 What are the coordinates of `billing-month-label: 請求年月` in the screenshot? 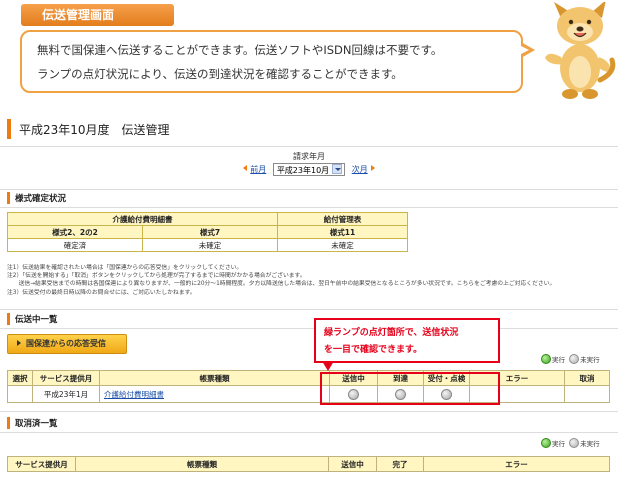 It's located at (309, 156).